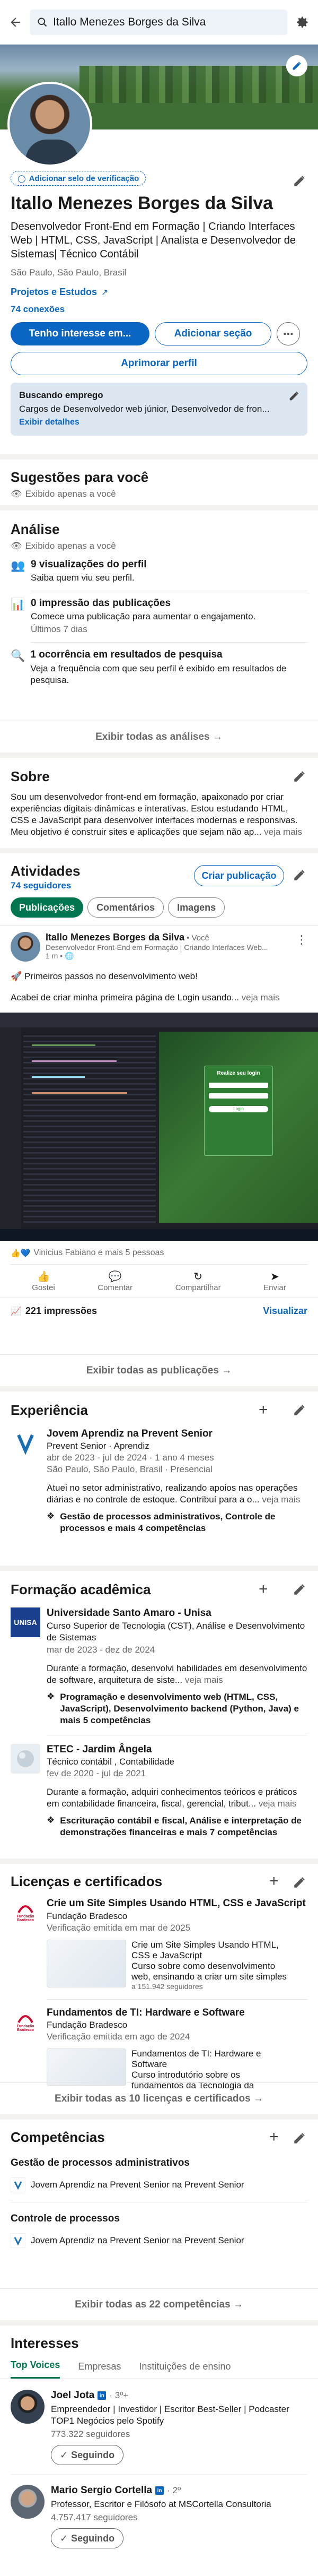  Describe the element at coordinates (18, 2240) in the screenshot. I see `prevent-senior-logo` at that location.